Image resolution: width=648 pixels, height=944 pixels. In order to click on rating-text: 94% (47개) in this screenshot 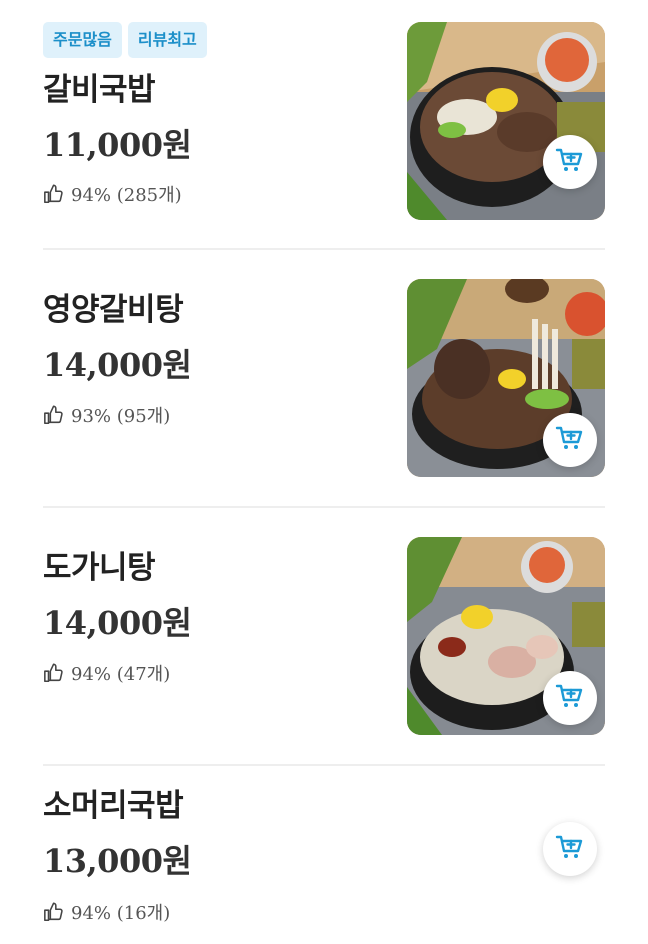, I will do `click(121, 674)`.